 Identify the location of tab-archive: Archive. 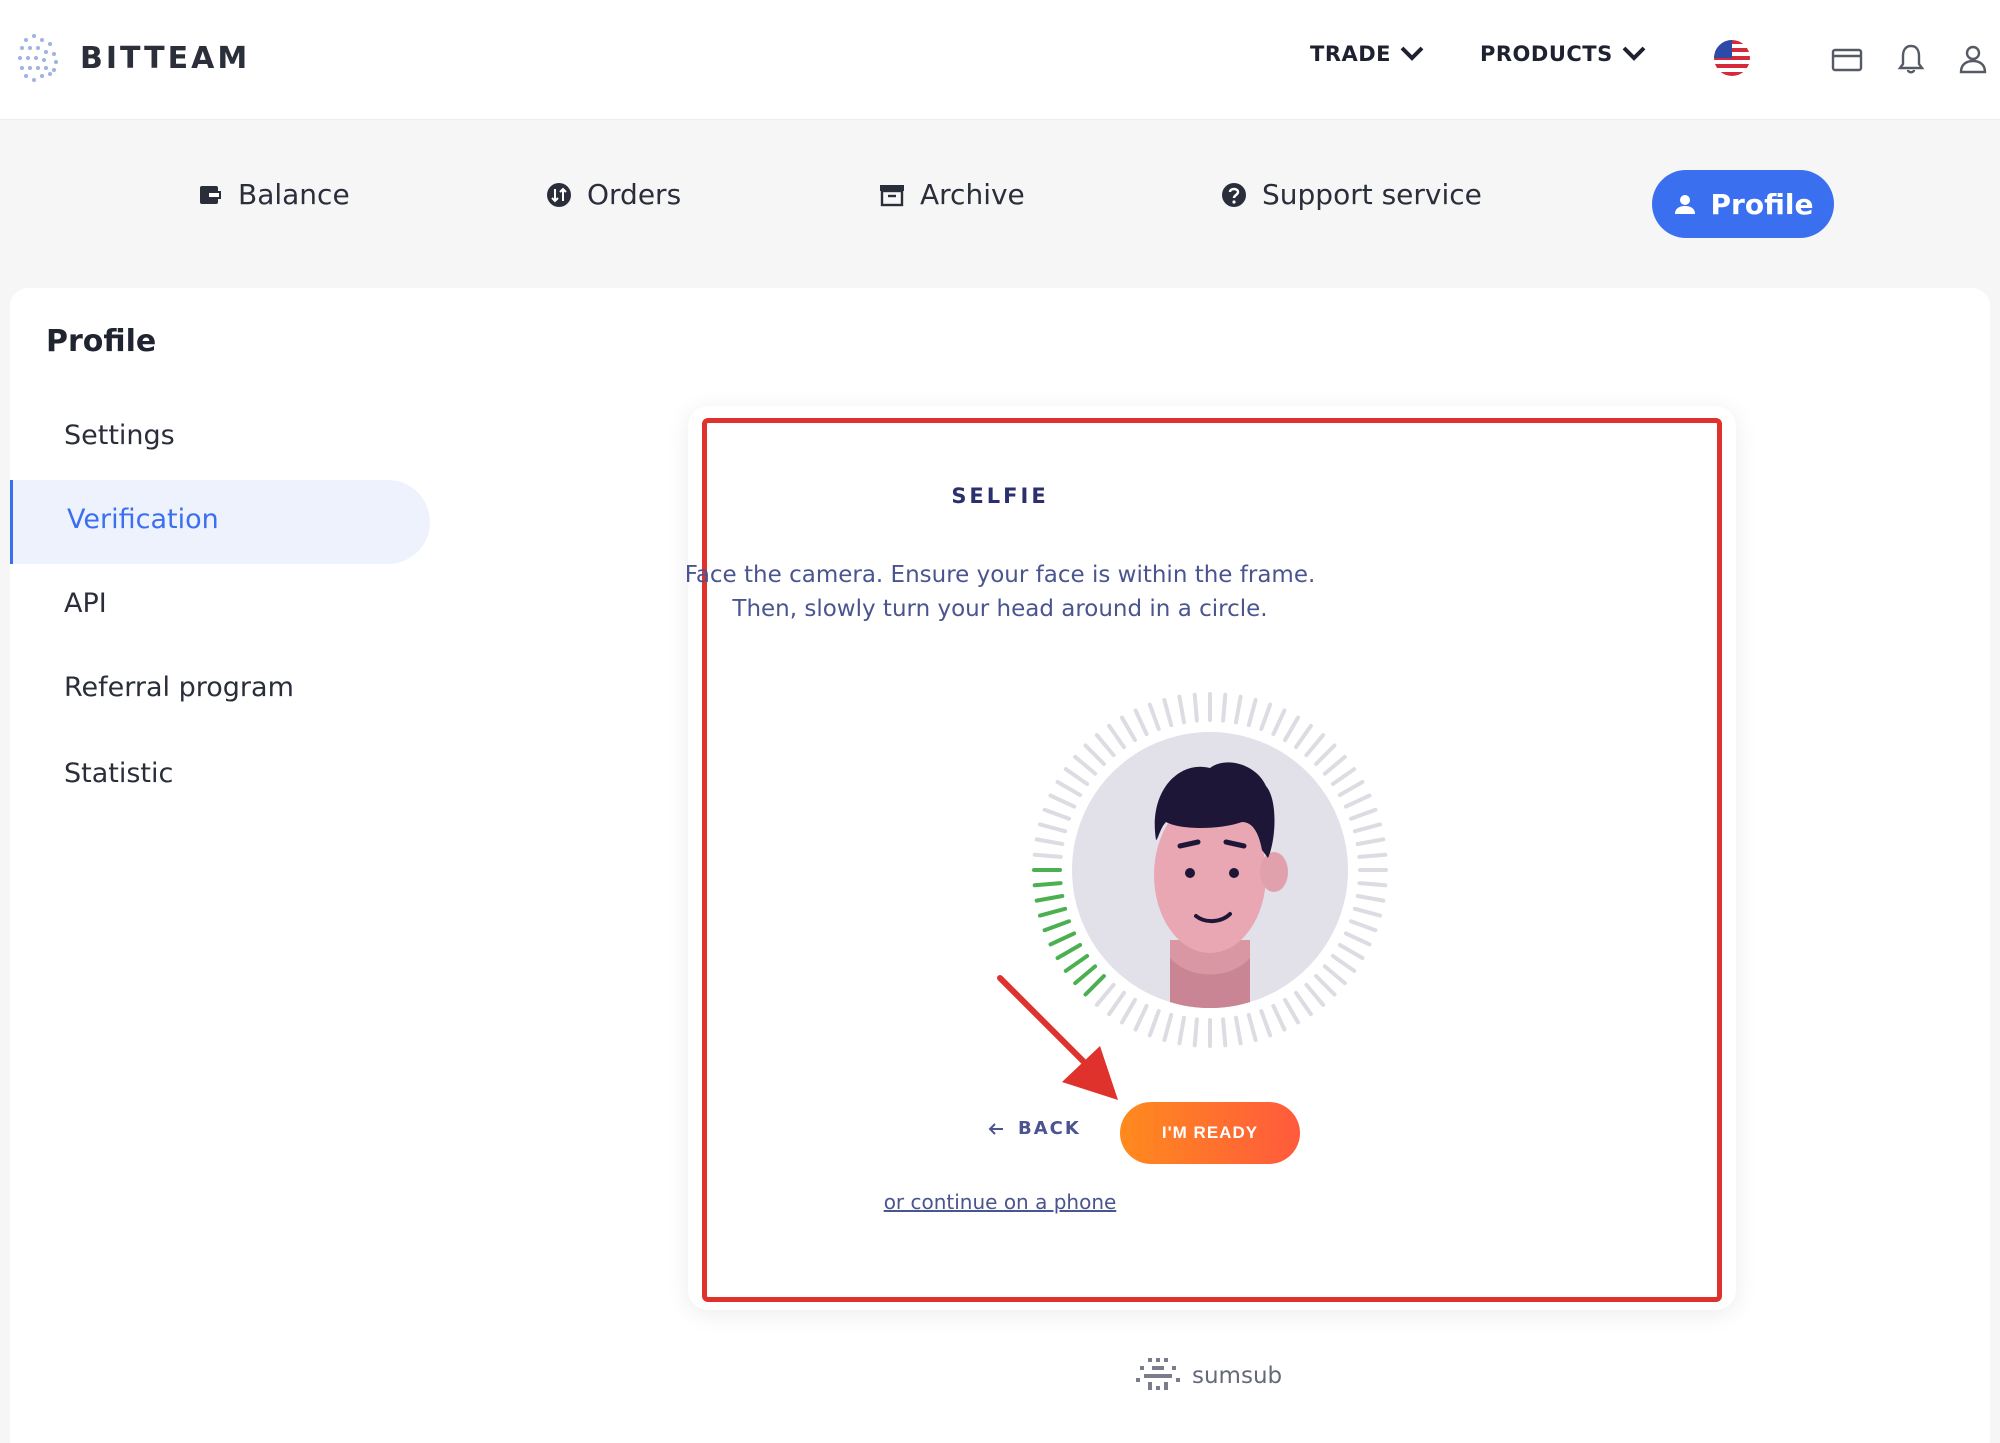
(951, 194).